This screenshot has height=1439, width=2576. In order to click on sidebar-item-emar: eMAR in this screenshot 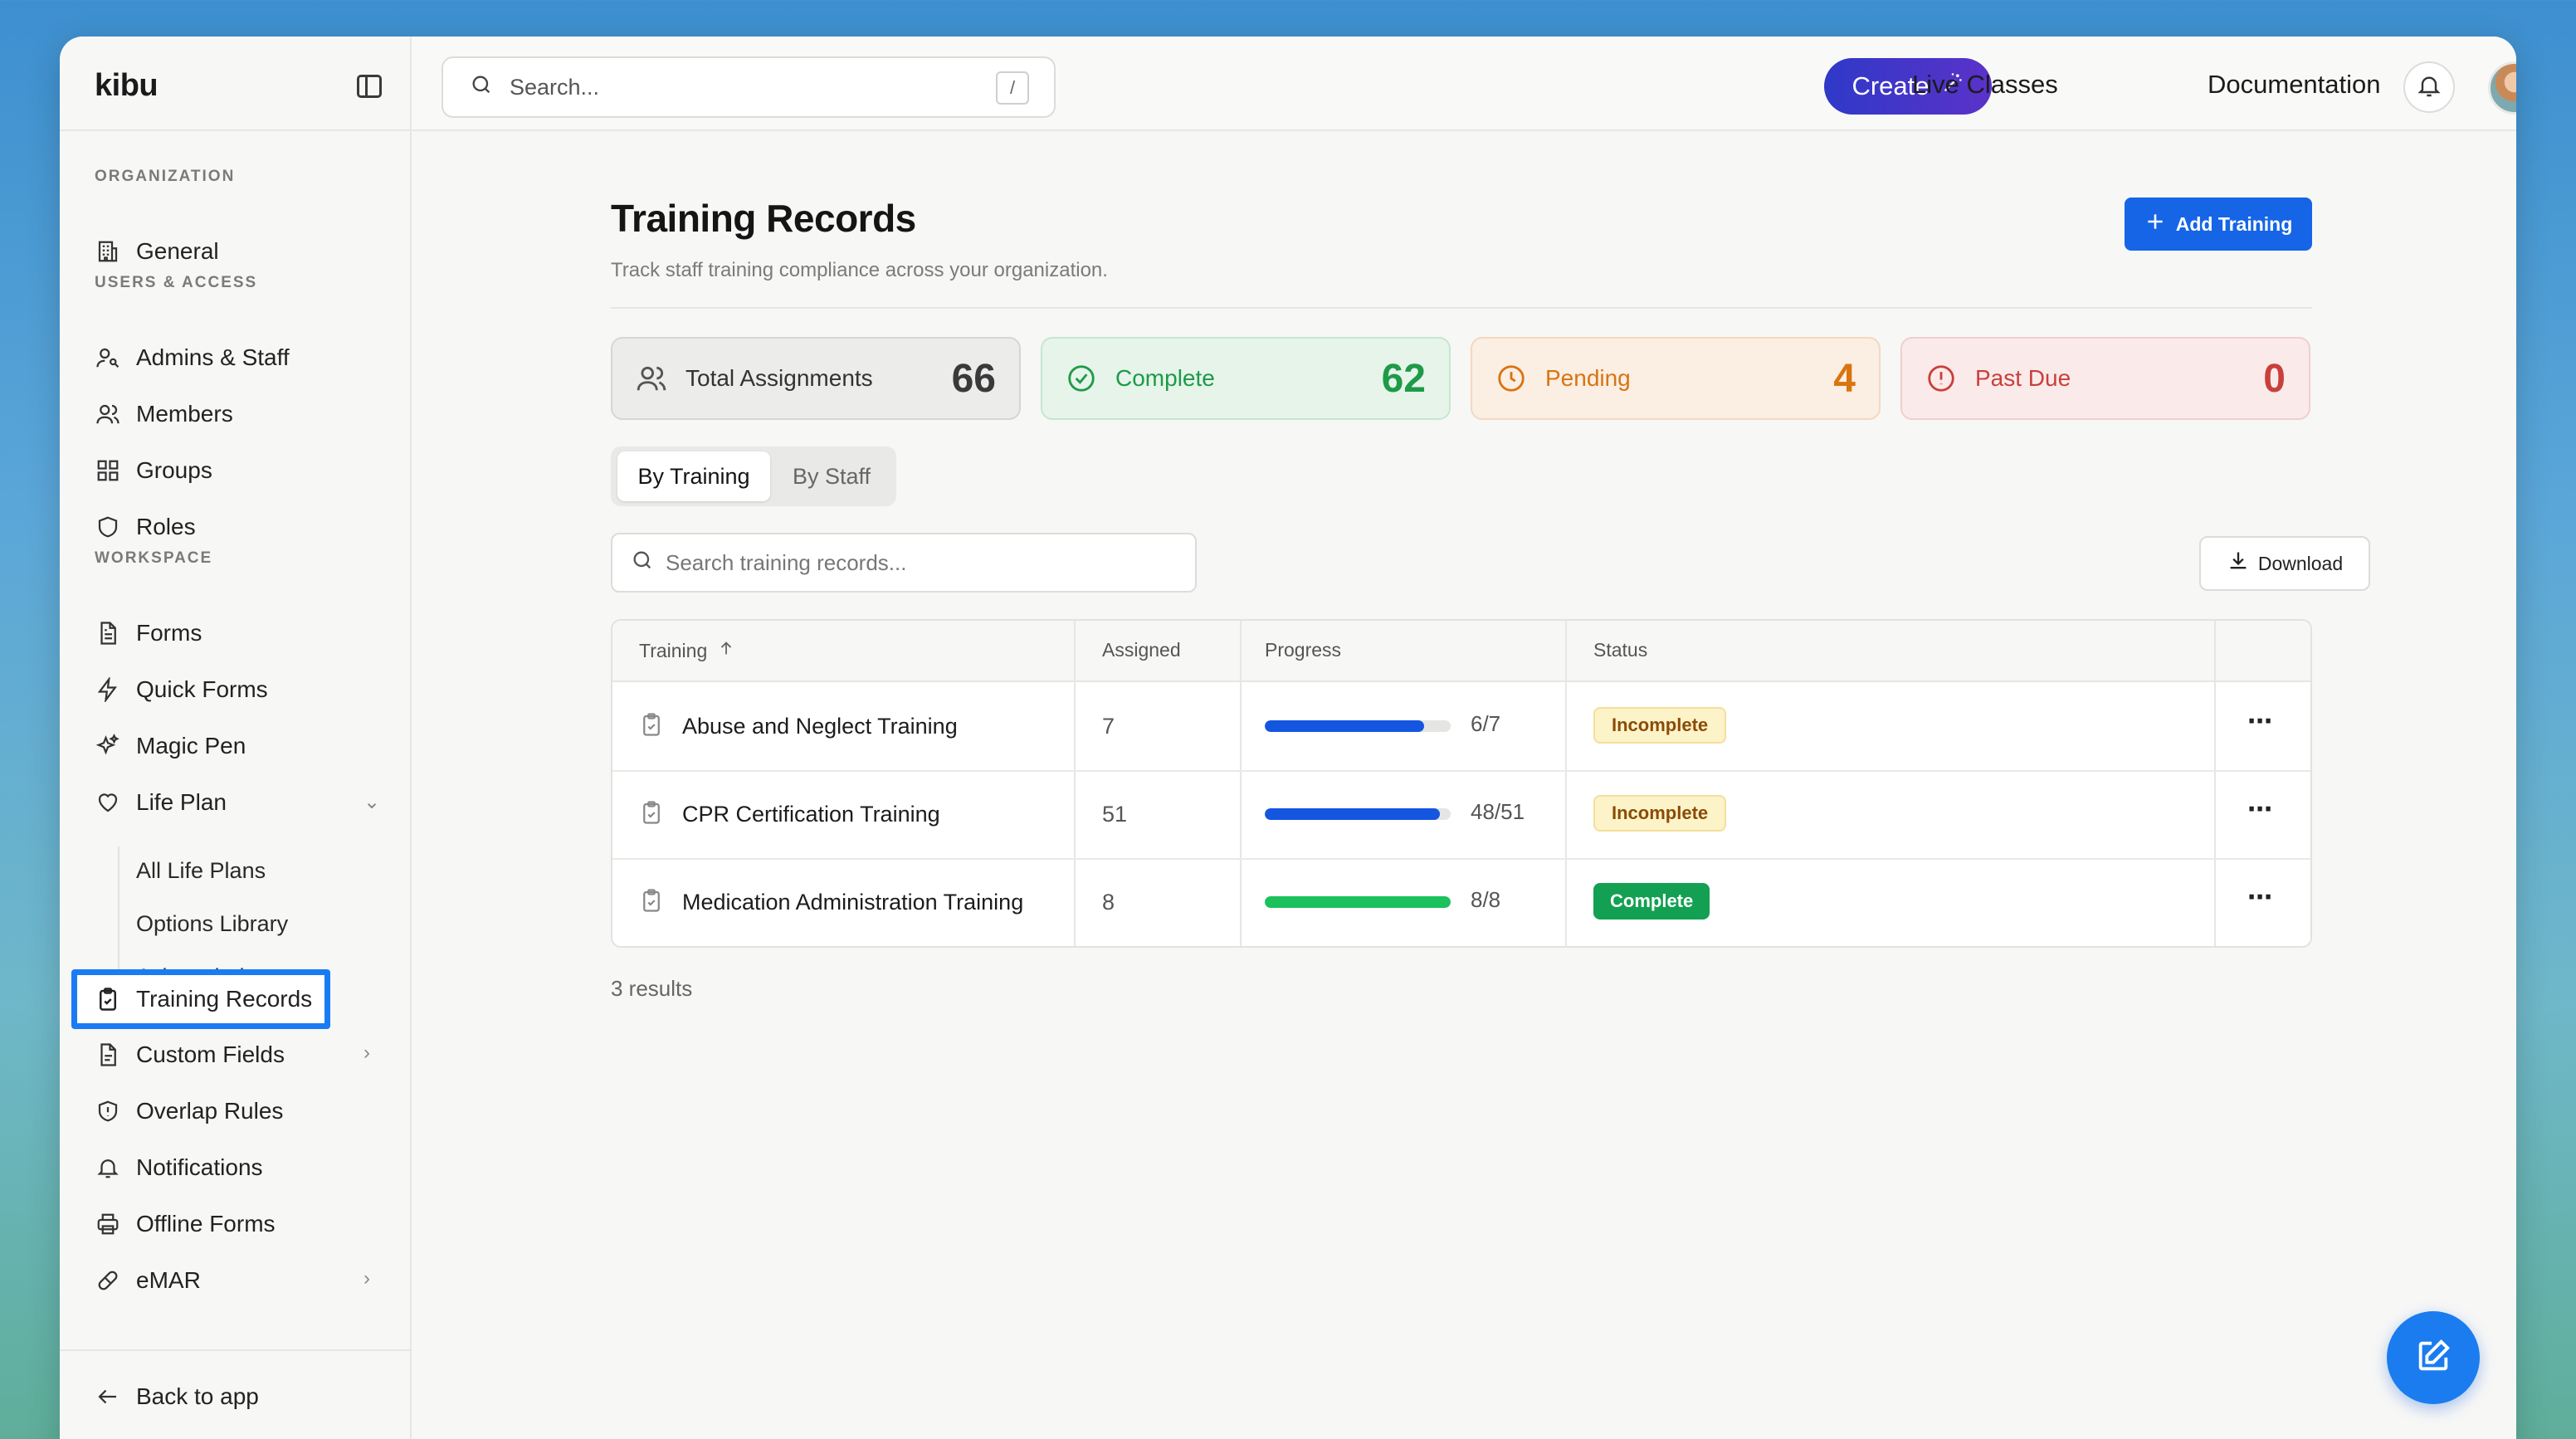, I will do `click(148, 1280)`.